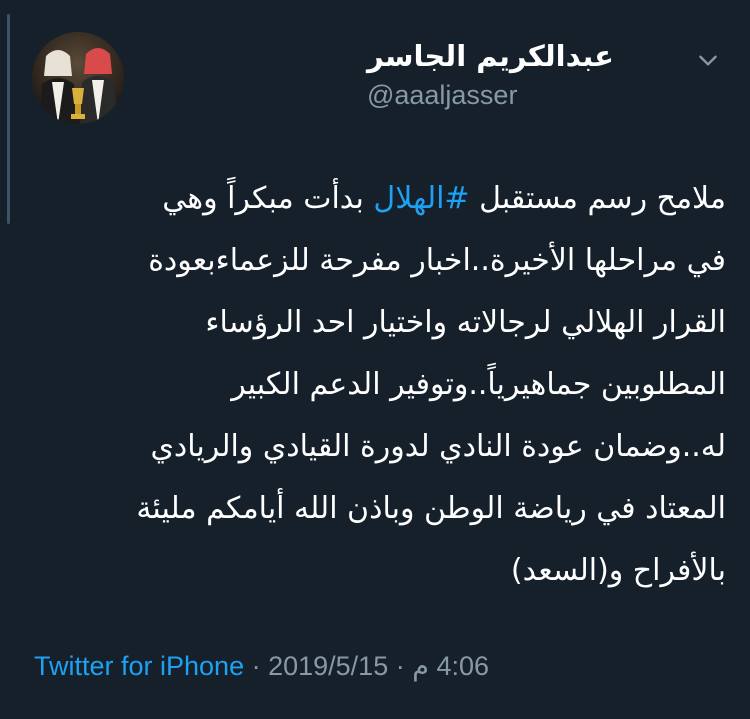 The image size is (750, 719). I want to click on tweet-line: بالأفراح و(السعد), so click(618, 570).